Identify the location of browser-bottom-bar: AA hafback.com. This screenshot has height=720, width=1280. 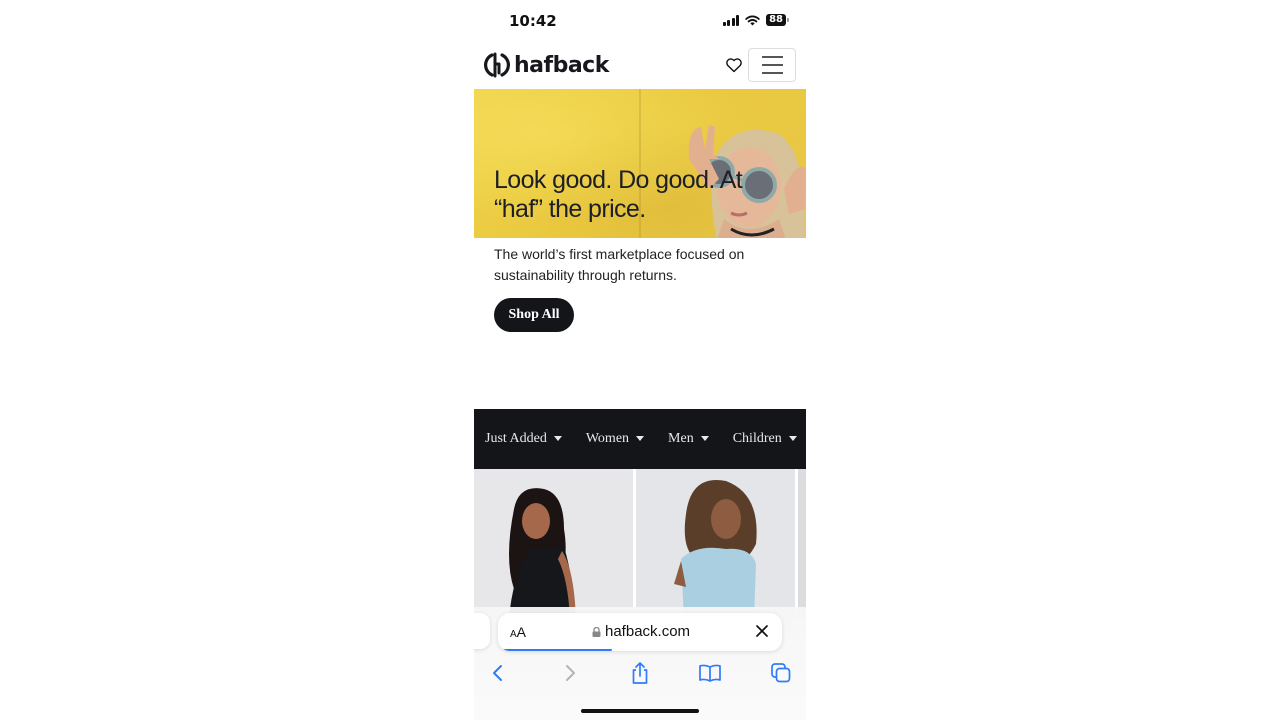
(640, 663).